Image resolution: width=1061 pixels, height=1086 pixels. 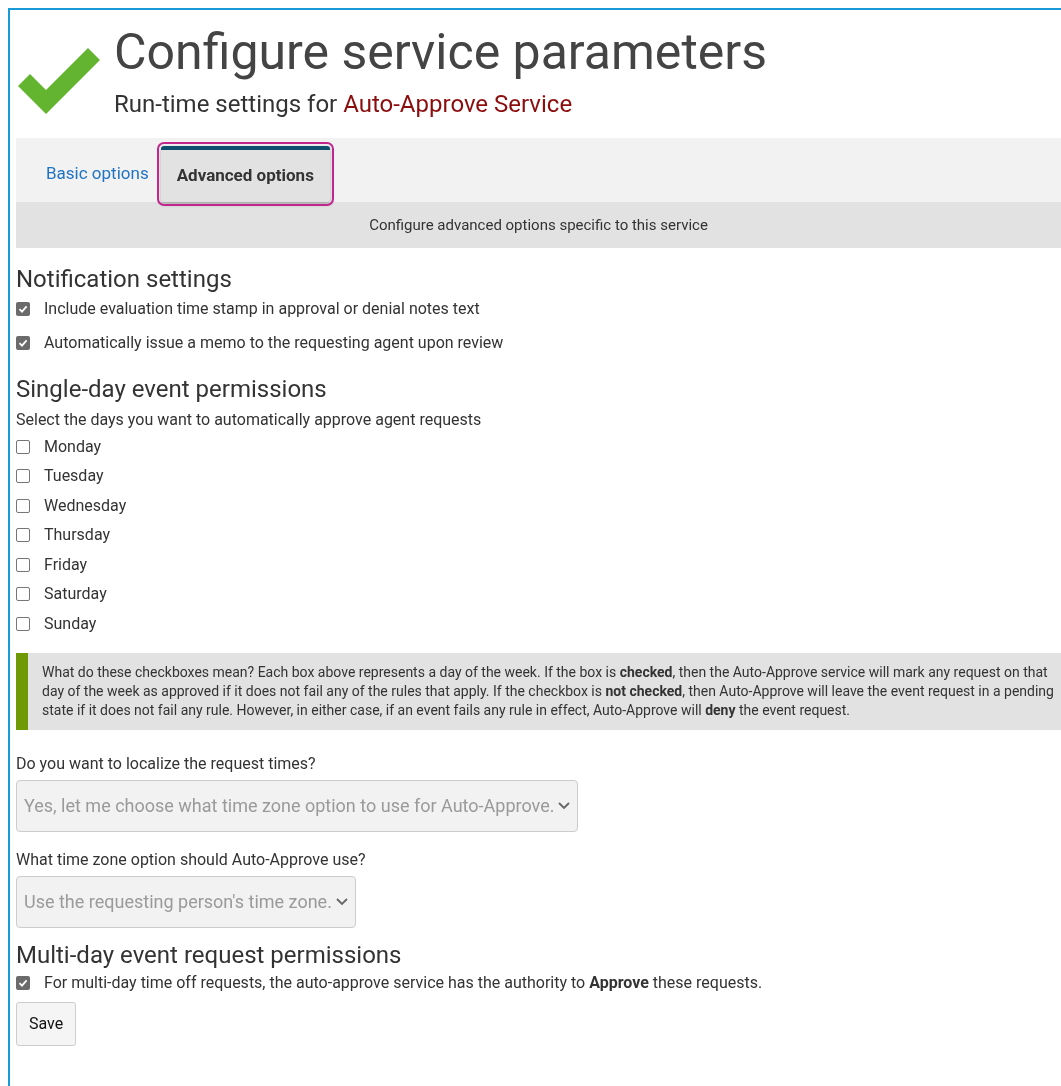 I want to click on checkbox-label: Tuesday, so click(x=74, y=476).